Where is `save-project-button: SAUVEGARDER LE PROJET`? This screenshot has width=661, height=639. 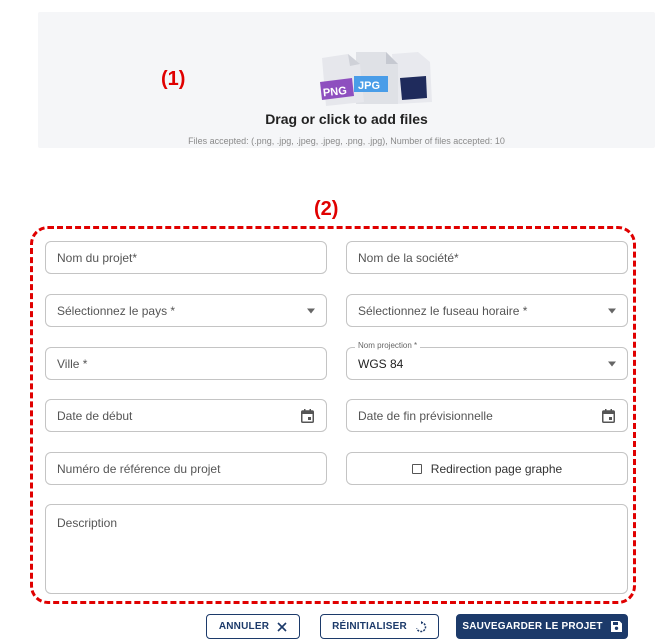
save-project-button: SAUVEGARDER LE PROJET is located at coordinates (542, 626).